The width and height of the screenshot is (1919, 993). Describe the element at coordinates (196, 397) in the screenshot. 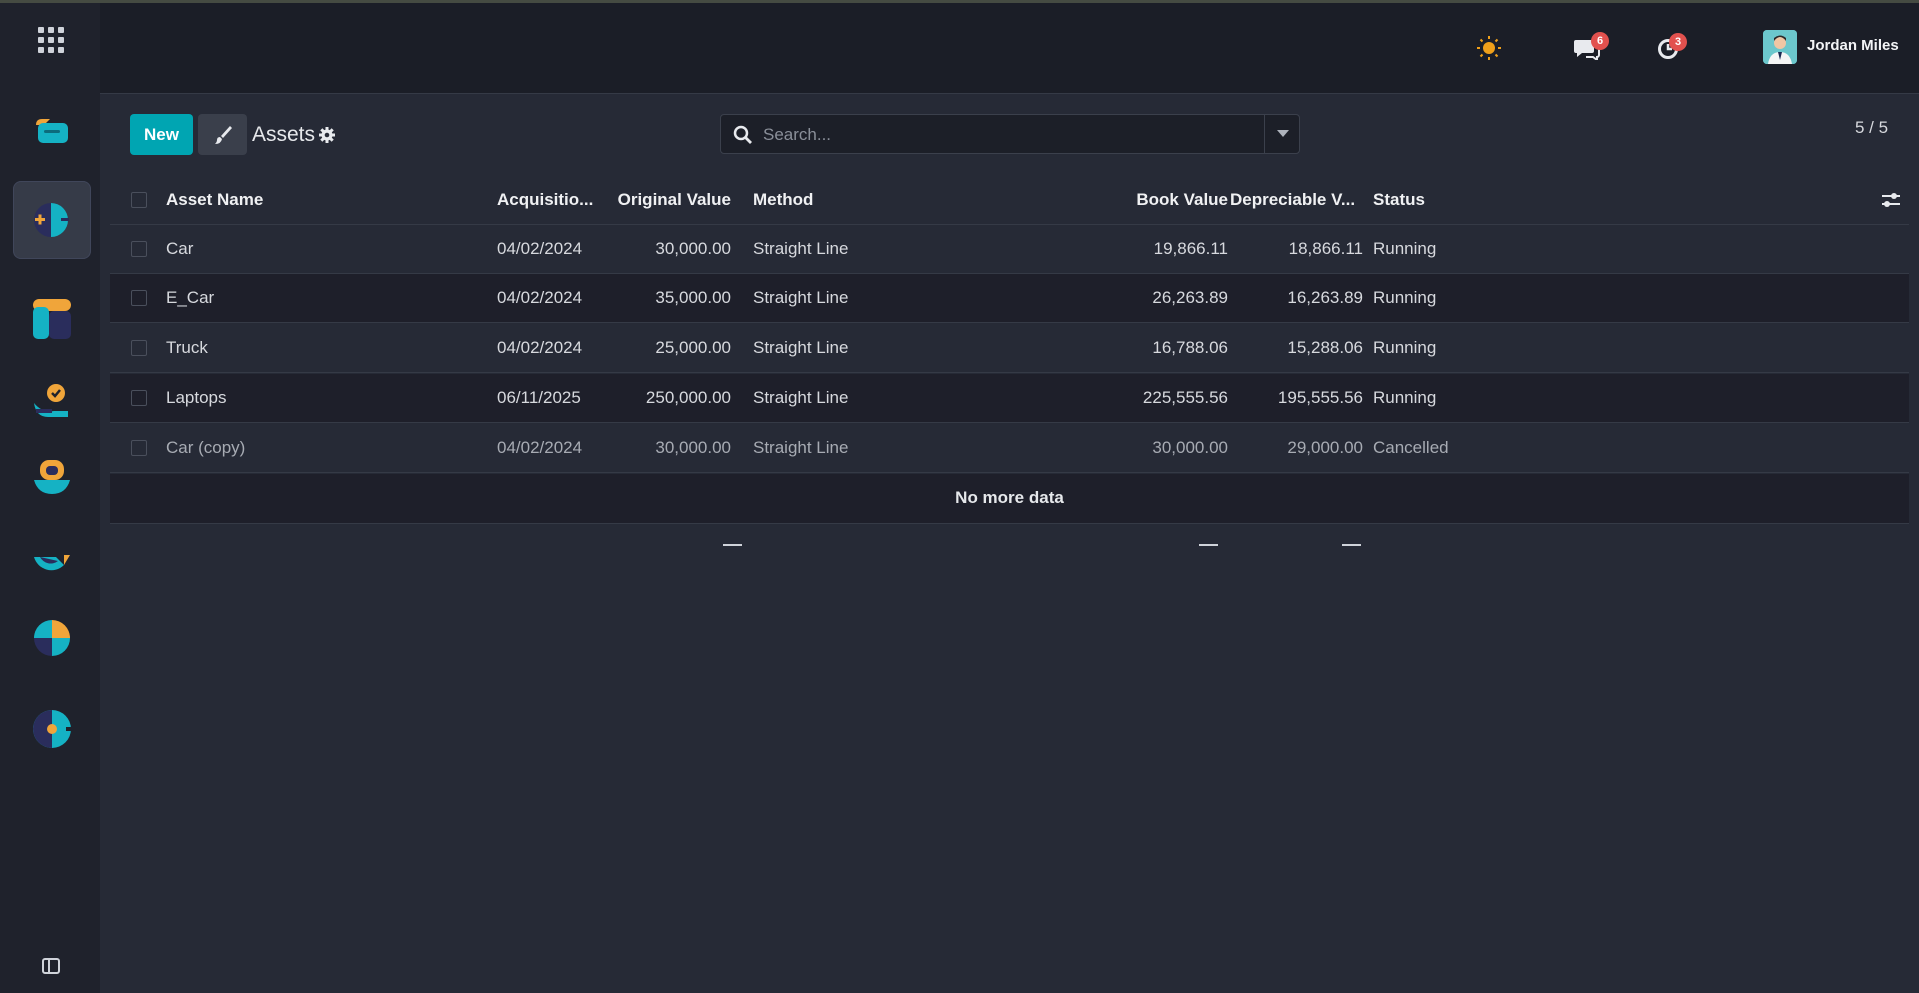

I see `asset-name: Laptops` at that location.